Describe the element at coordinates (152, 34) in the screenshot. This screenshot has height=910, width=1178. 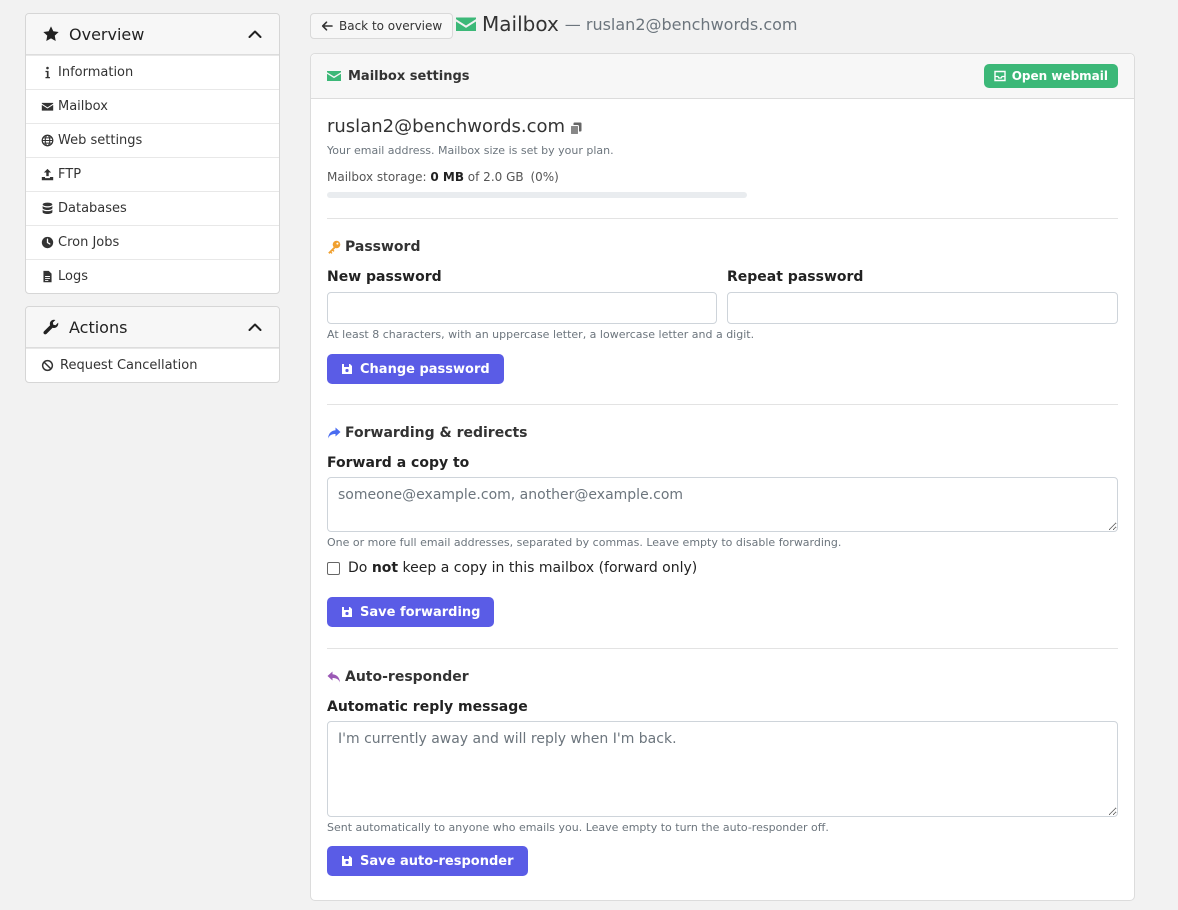
I see `overview-panel-header: Overview` at that location.